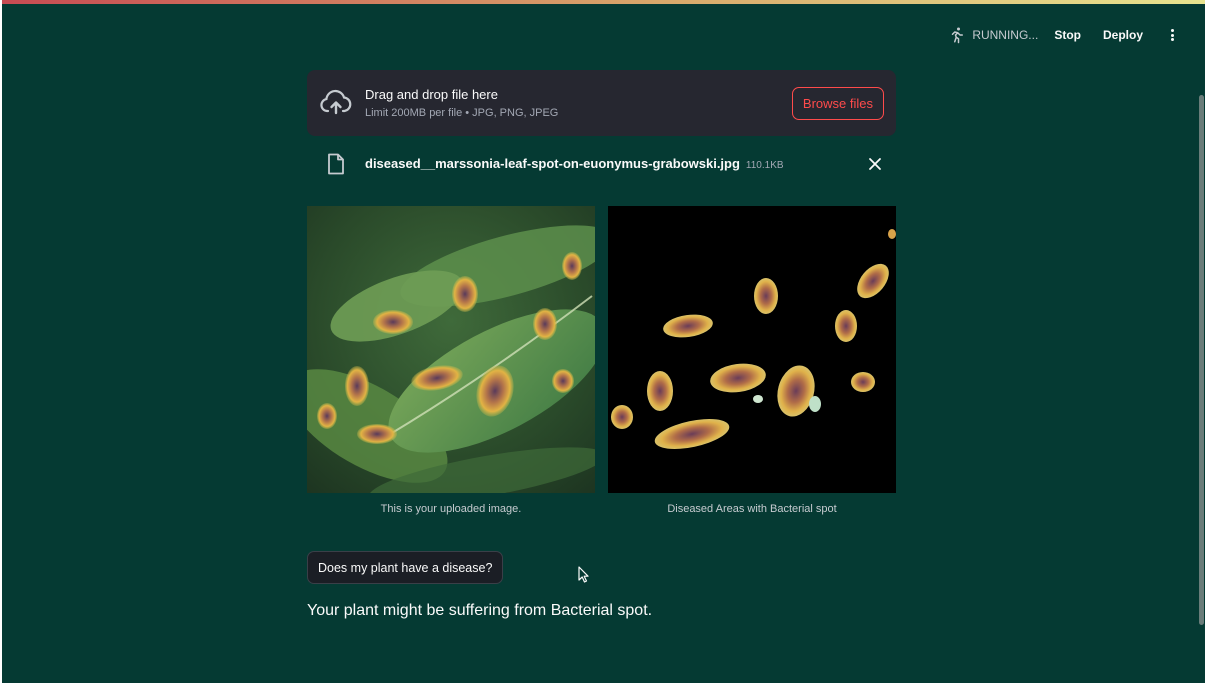 The image size is (1205, 683). Describe the element at coordinates (451, 509) in the screenshot. I see `uploaded-image-caption: This is your uploaded image.` at that location.